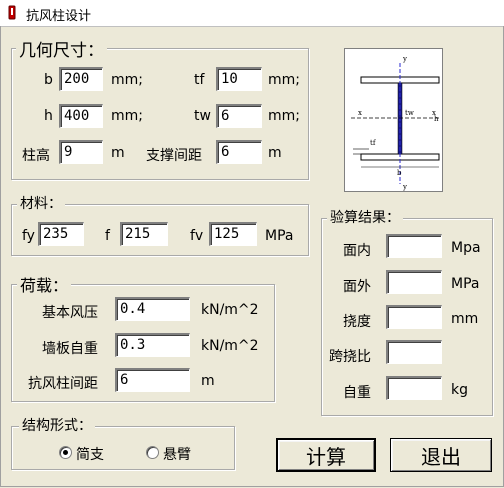 This screenshot has height=488, width=504. I want to click on h-input: 400, so click(81, 116).